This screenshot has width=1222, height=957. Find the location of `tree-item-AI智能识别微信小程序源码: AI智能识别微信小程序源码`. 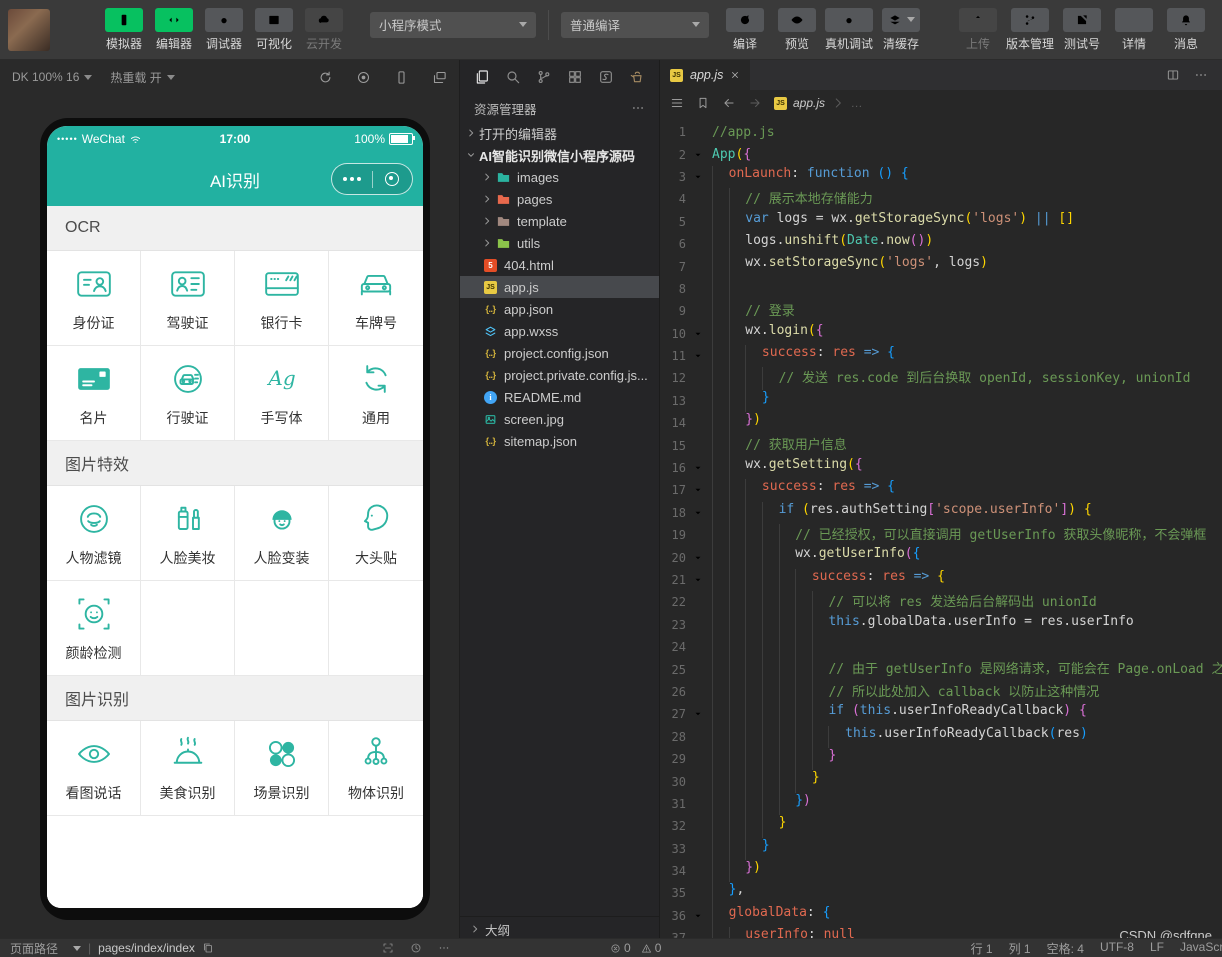

tree-item-AI智能识别微信小程序源码: AI智能识别微信小程序源码 is located at coordinates (559, 155).